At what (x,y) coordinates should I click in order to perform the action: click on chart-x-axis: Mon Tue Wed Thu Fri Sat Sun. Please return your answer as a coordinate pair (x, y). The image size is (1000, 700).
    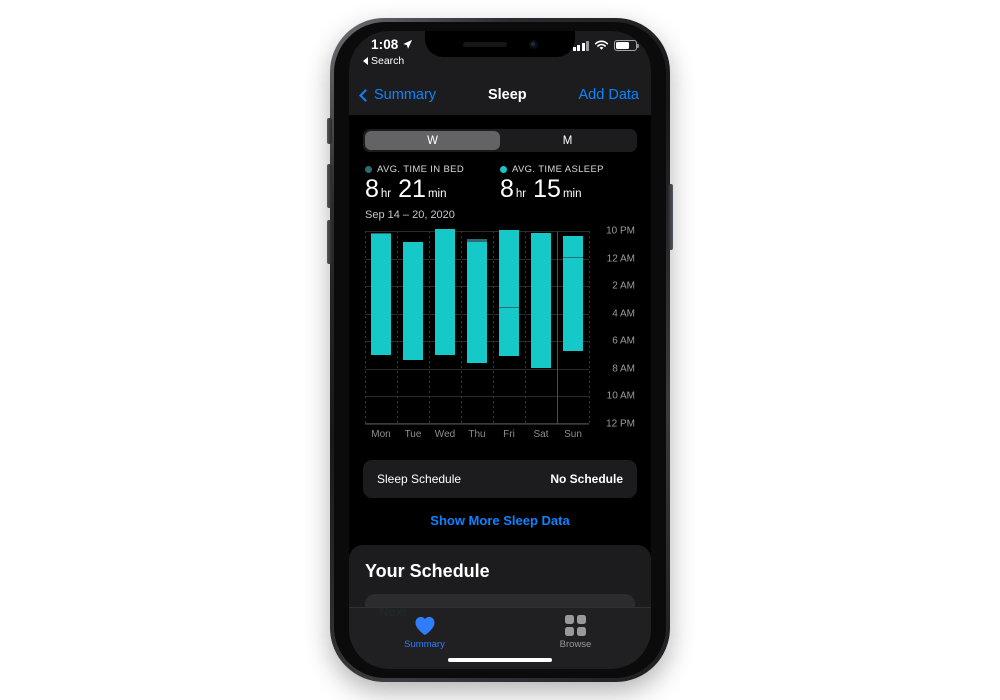
    Looking at the image, I should click on (477, 436).